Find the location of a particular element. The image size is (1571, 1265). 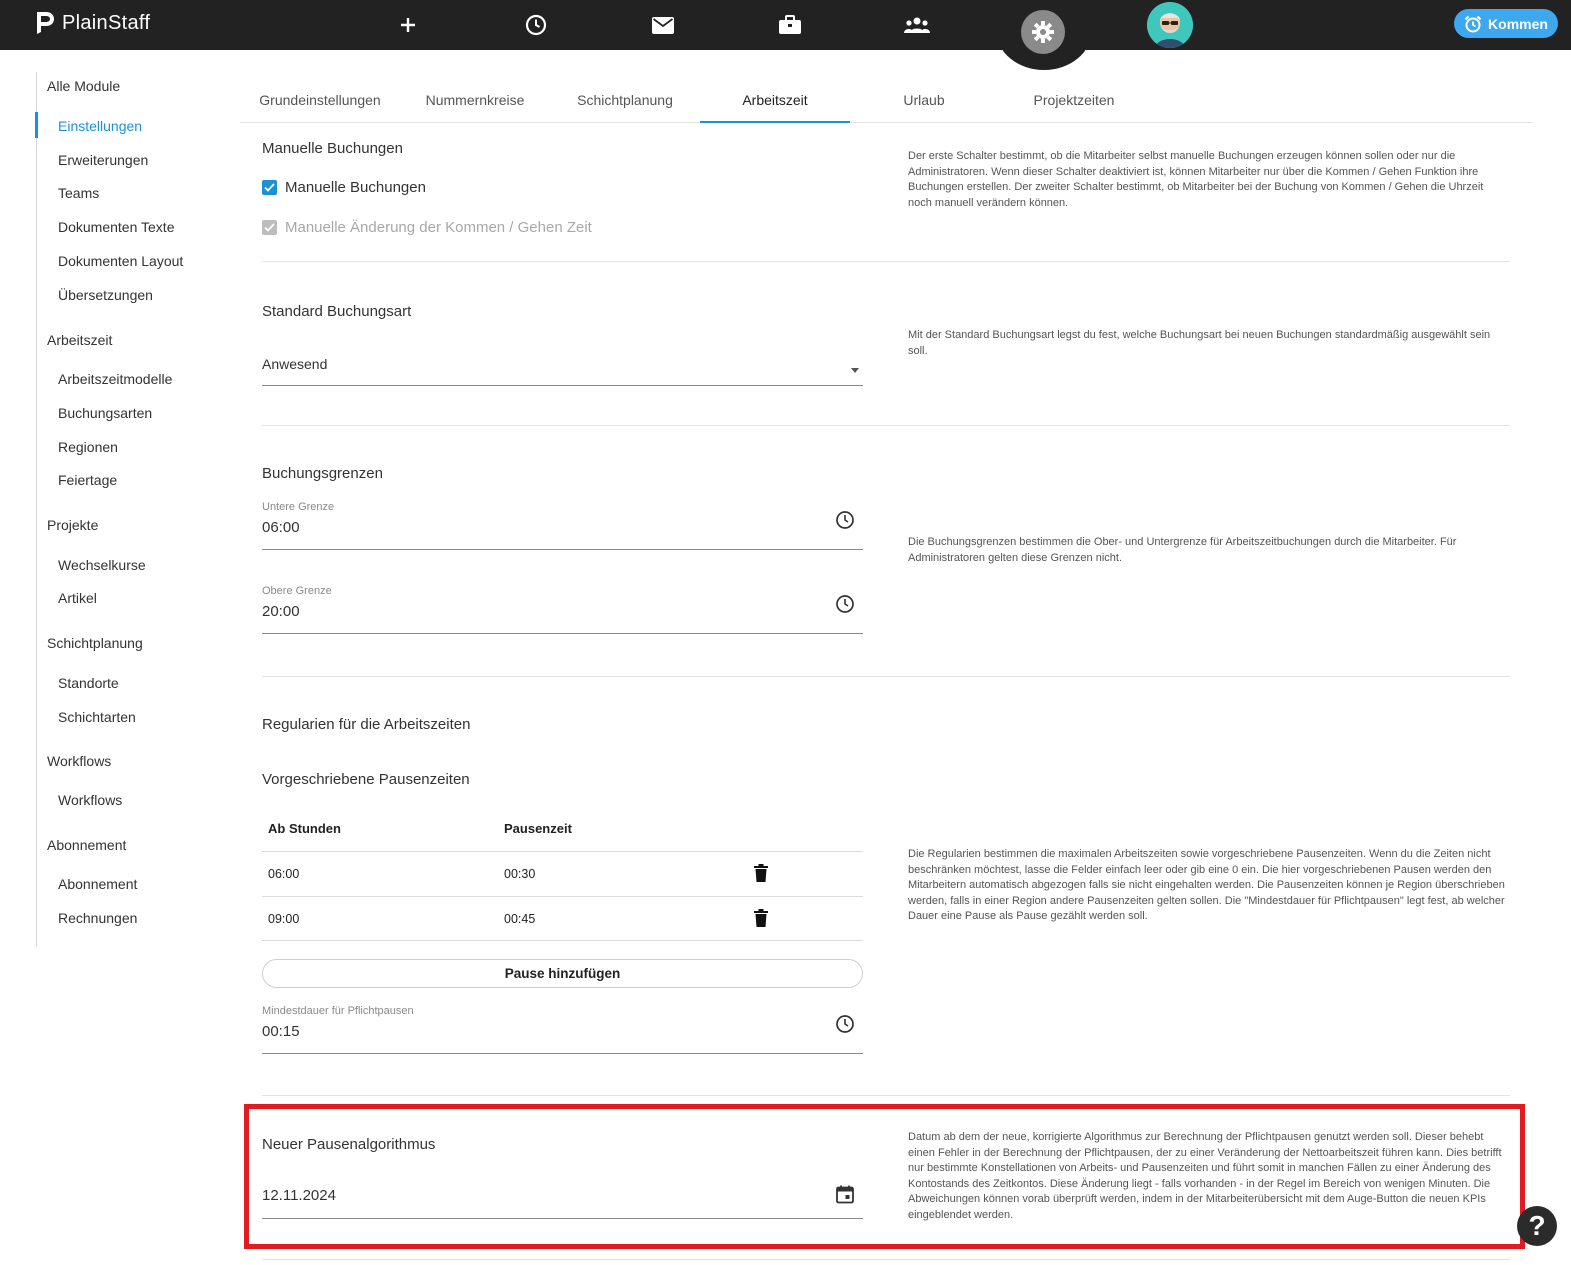

app-name: PlainStaff is located at coordinates (106, 22).